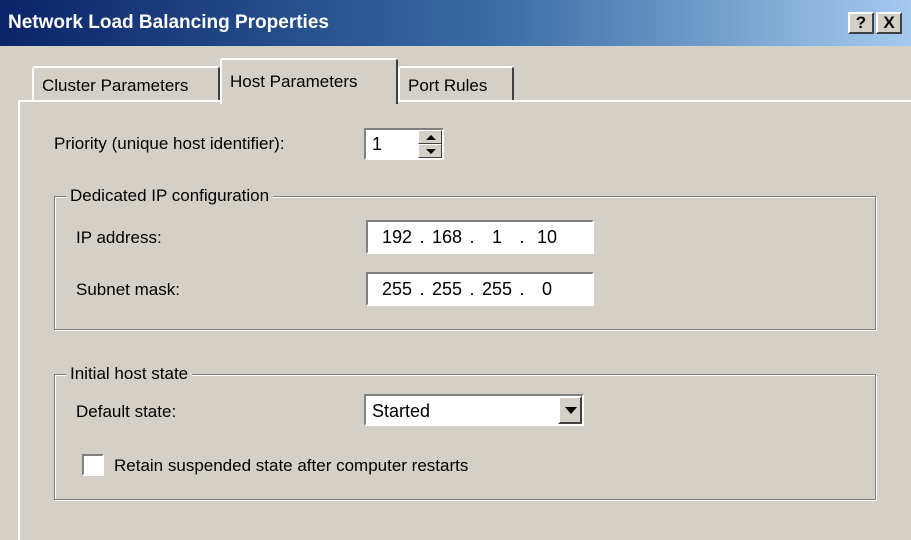  Describe the element at coordinates (861, 23) in the screenshot. I see `help-button: ?` at that location.